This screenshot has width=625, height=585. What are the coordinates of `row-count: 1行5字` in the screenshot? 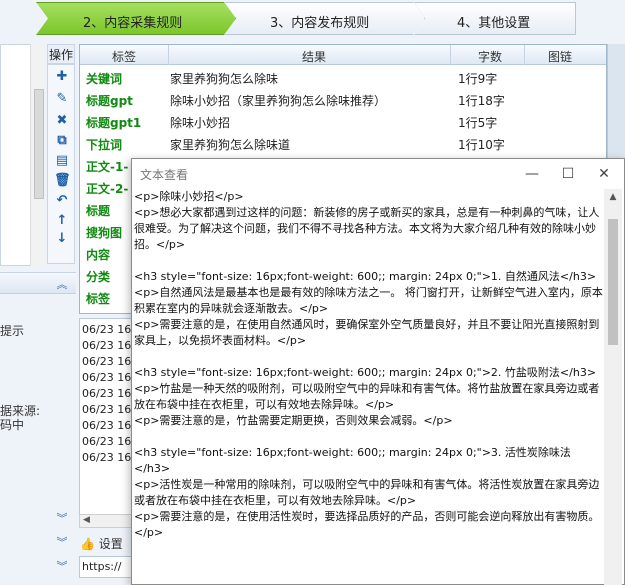 It's located at (478, 123).